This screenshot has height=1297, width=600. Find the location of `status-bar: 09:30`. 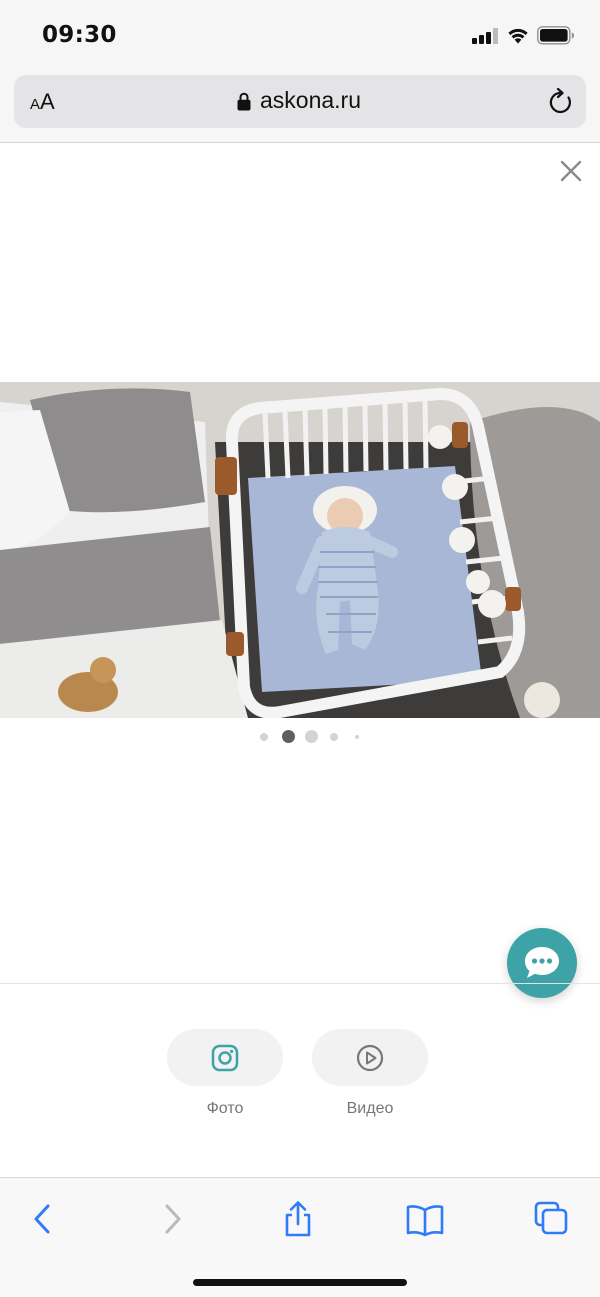

status-bar: 09:30 is located at coordinates (300, 35).